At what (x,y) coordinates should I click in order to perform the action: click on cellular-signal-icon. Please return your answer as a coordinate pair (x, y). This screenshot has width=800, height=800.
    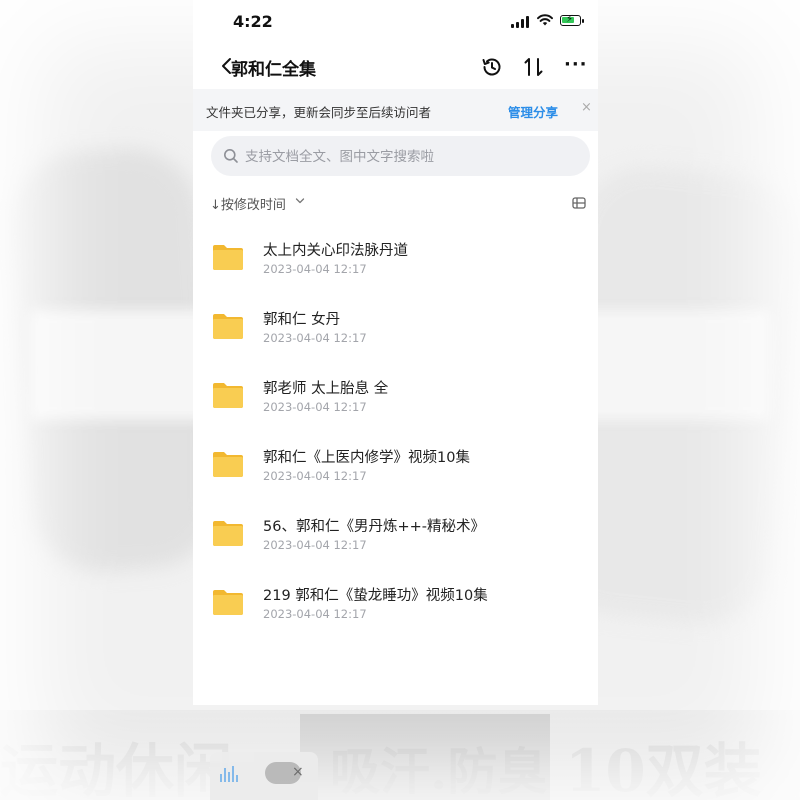
    Looking at the image, I should click on (520, 21).